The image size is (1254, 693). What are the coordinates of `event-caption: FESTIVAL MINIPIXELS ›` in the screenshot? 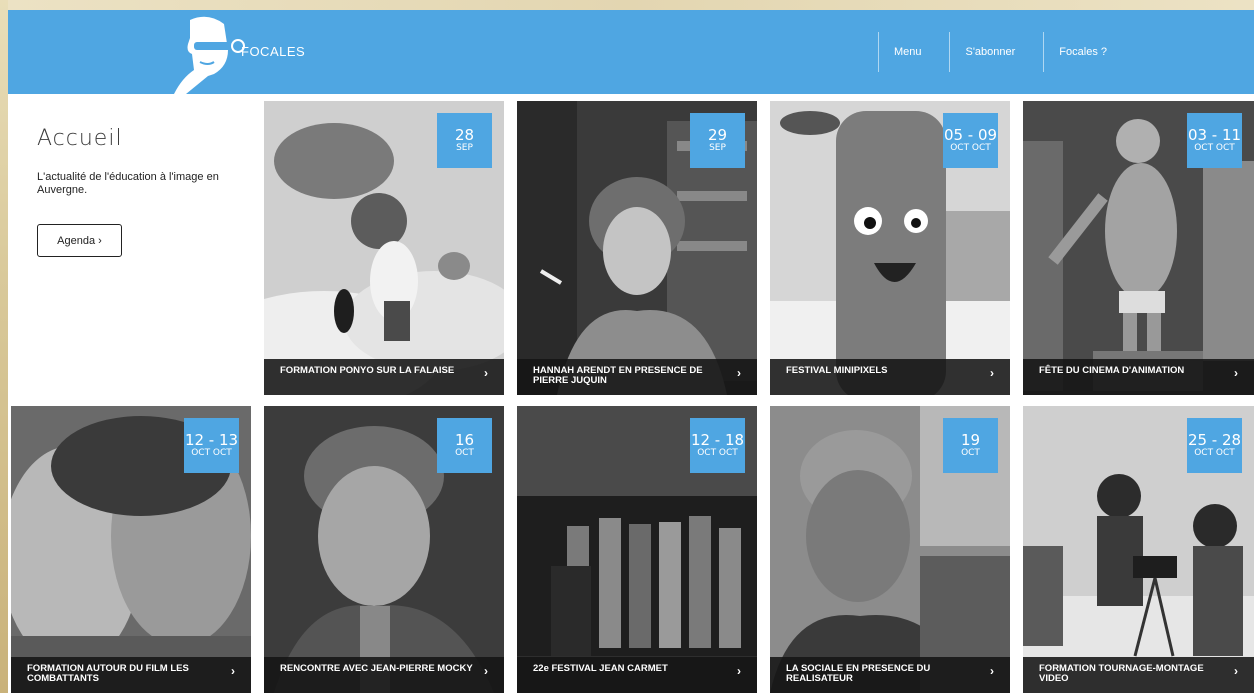 It's located at (890, 377).